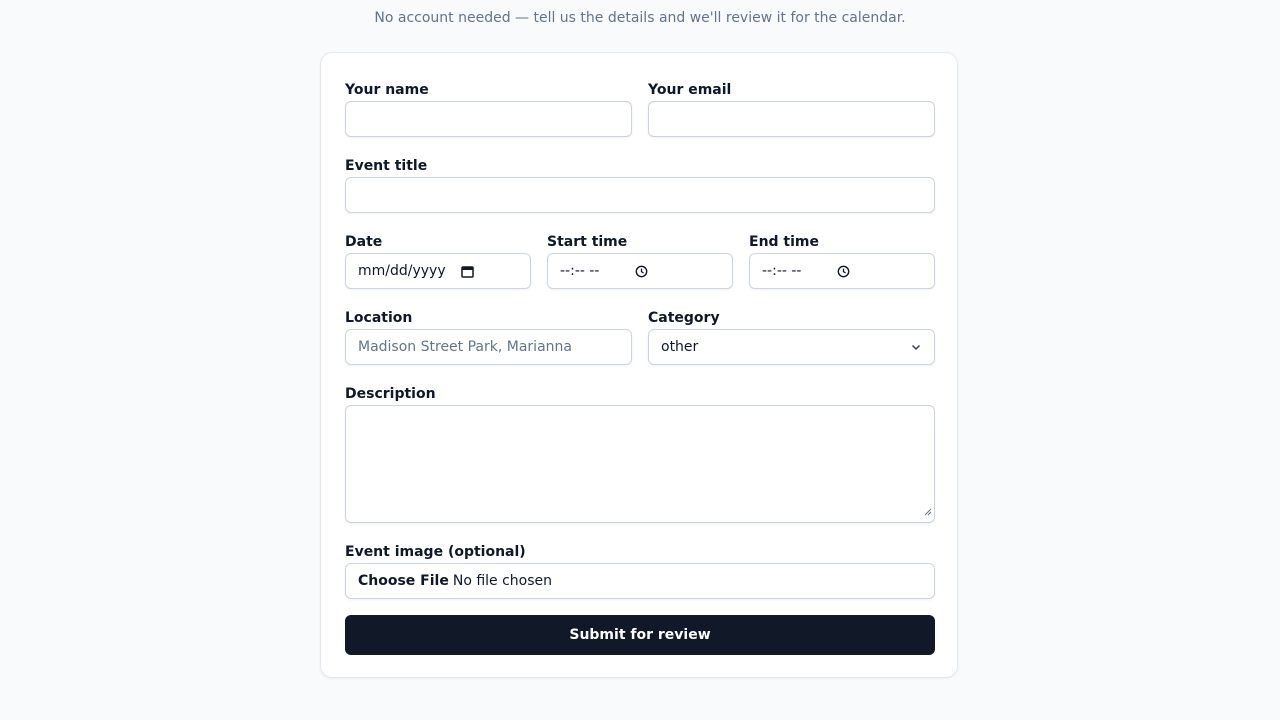  Describe the element at coordinates (435, 552) in the screenshot. I see `event-image-label: Event image (optional)` at that location.